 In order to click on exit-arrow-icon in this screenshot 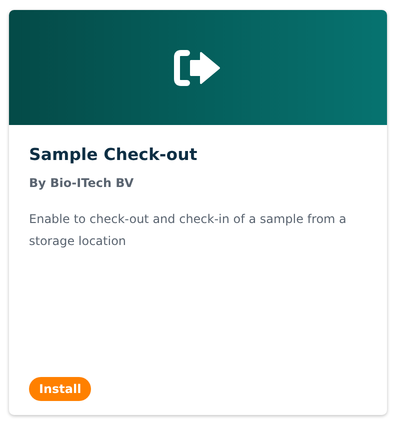, I will do `click(198, 67)`.